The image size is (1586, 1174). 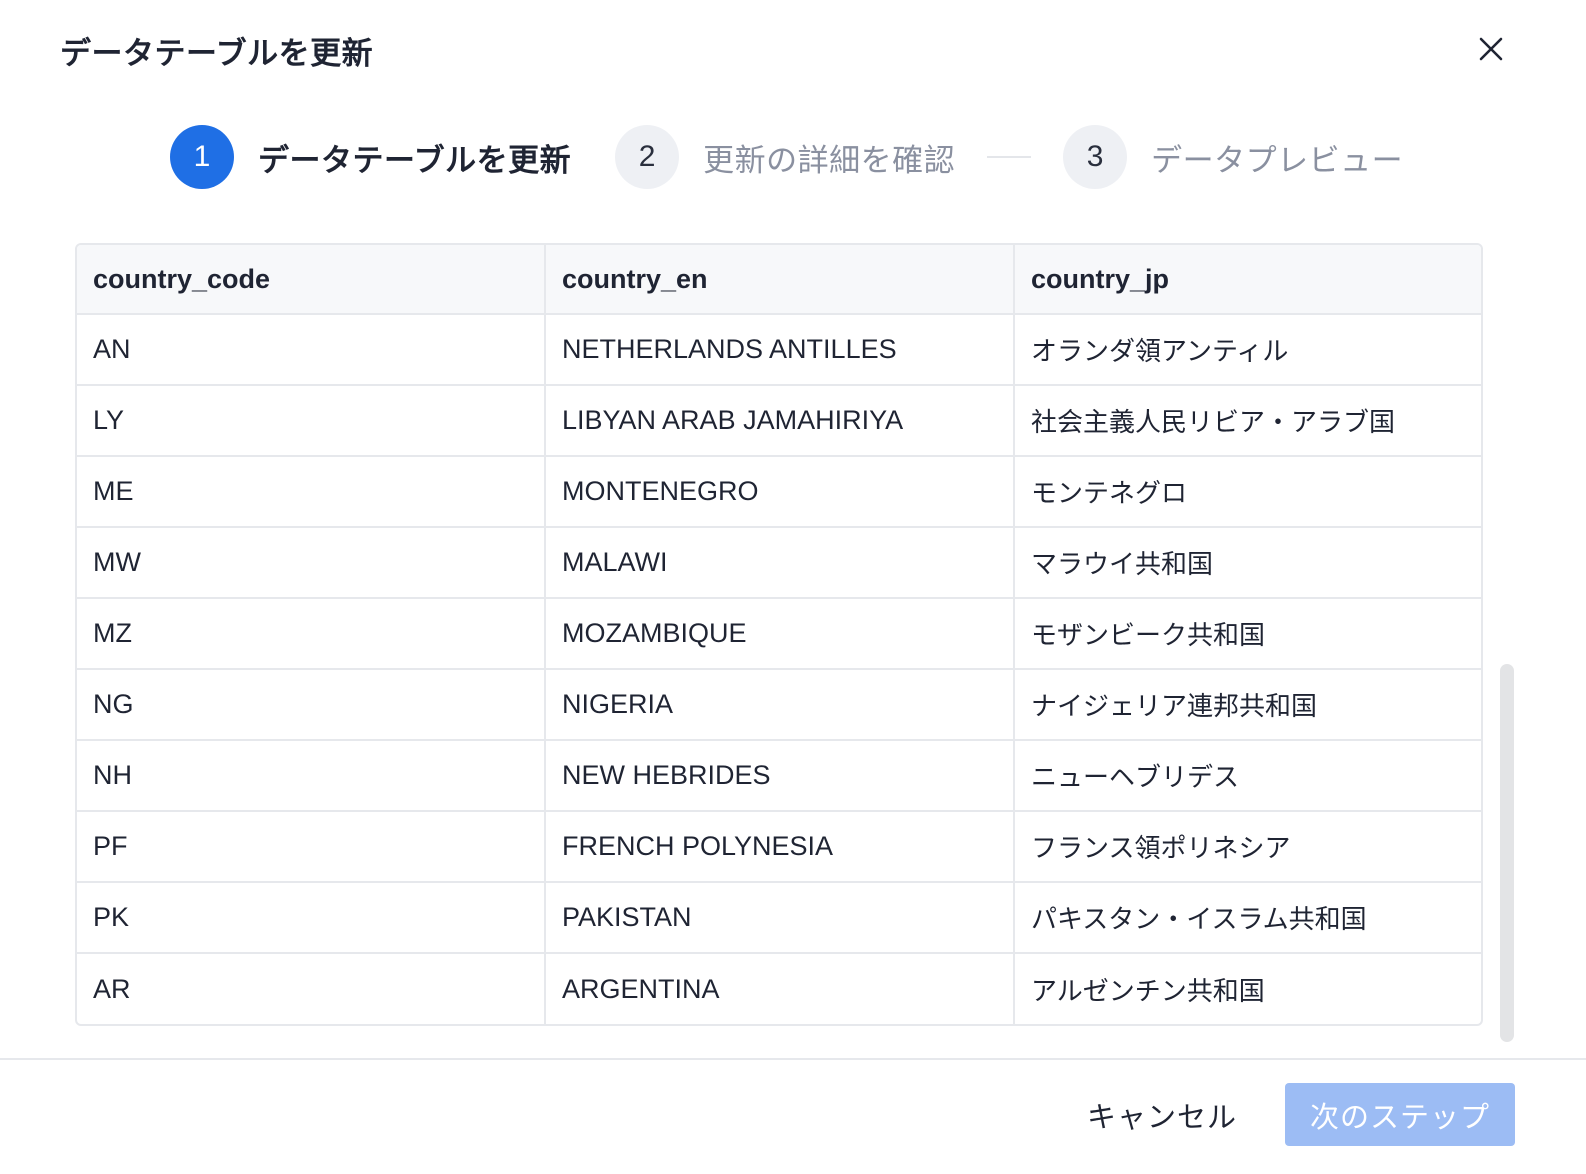 I want to click on table-cell-country-en: NETHERLANDS ANTILLES, so click(x=780, y=350).